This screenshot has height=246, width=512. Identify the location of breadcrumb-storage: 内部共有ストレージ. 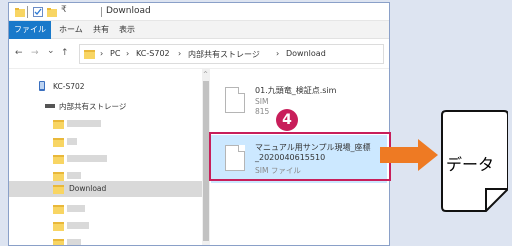
(224, 54).